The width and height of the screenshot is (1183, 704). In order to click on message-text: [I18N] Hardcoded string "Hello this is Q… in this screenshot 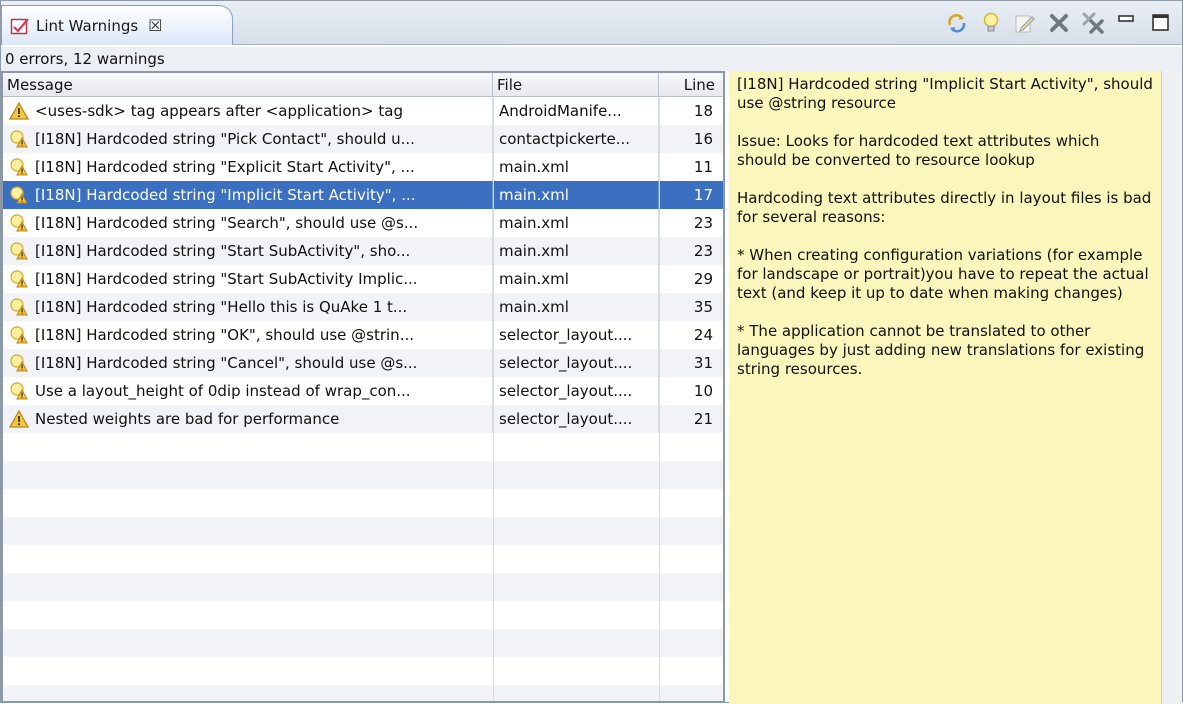, I will do `click(221, 307)`.